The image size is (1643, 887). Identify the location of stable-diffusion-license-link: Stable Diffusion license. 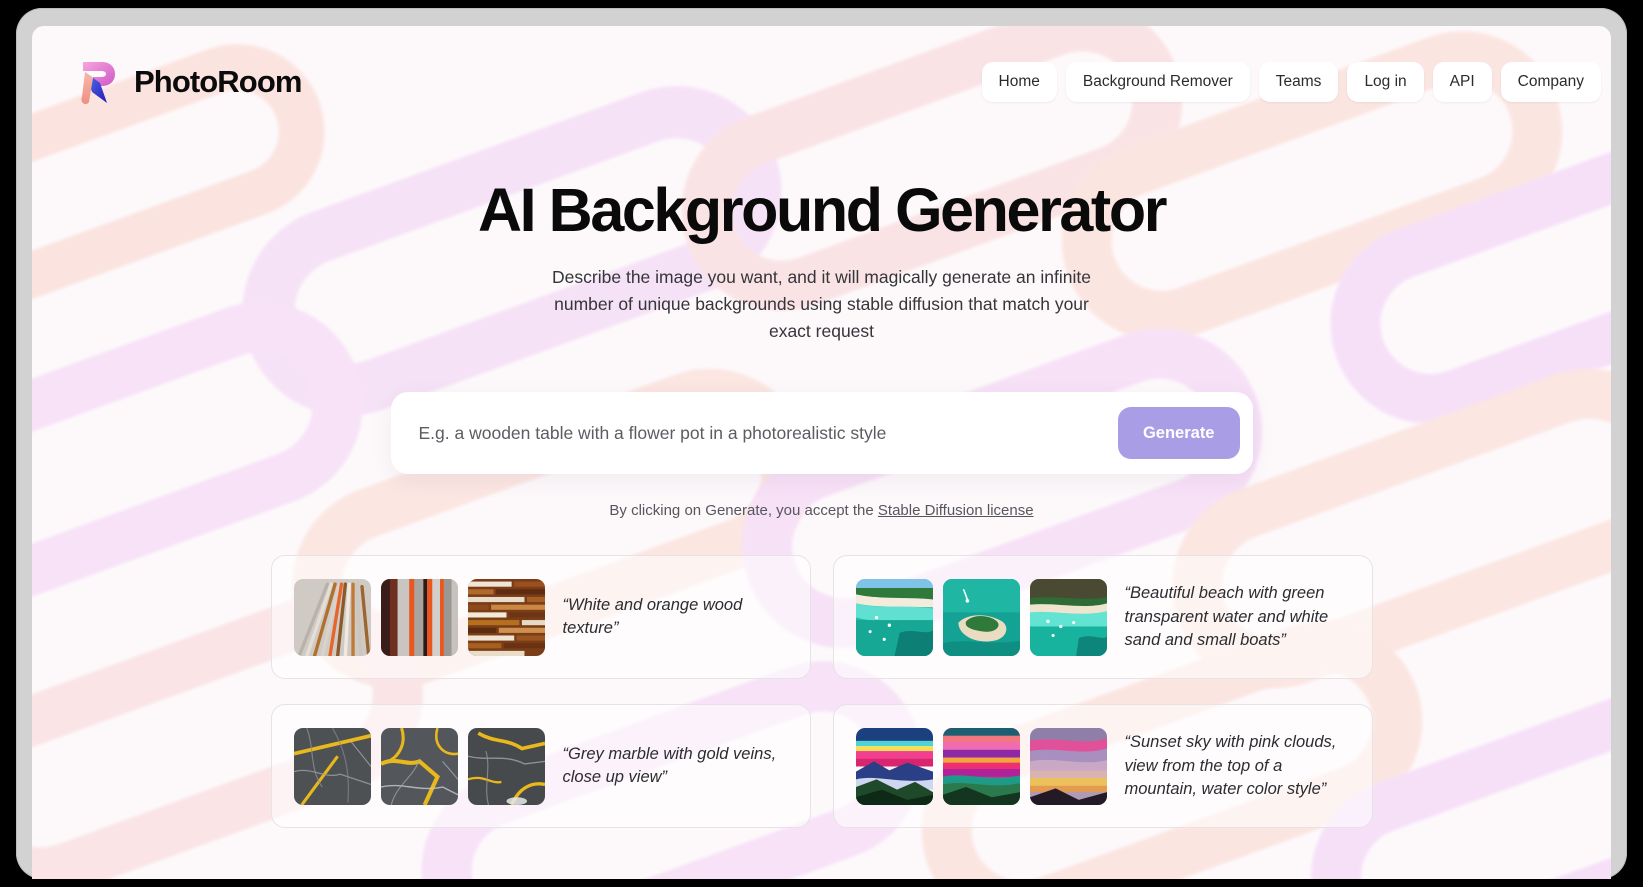
(956, 510).